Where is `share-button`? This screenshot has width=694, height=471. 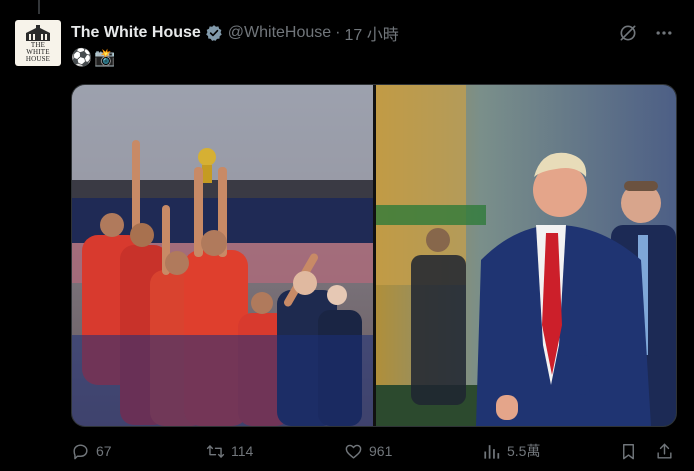 share-button is located at coordinates (664, 451).